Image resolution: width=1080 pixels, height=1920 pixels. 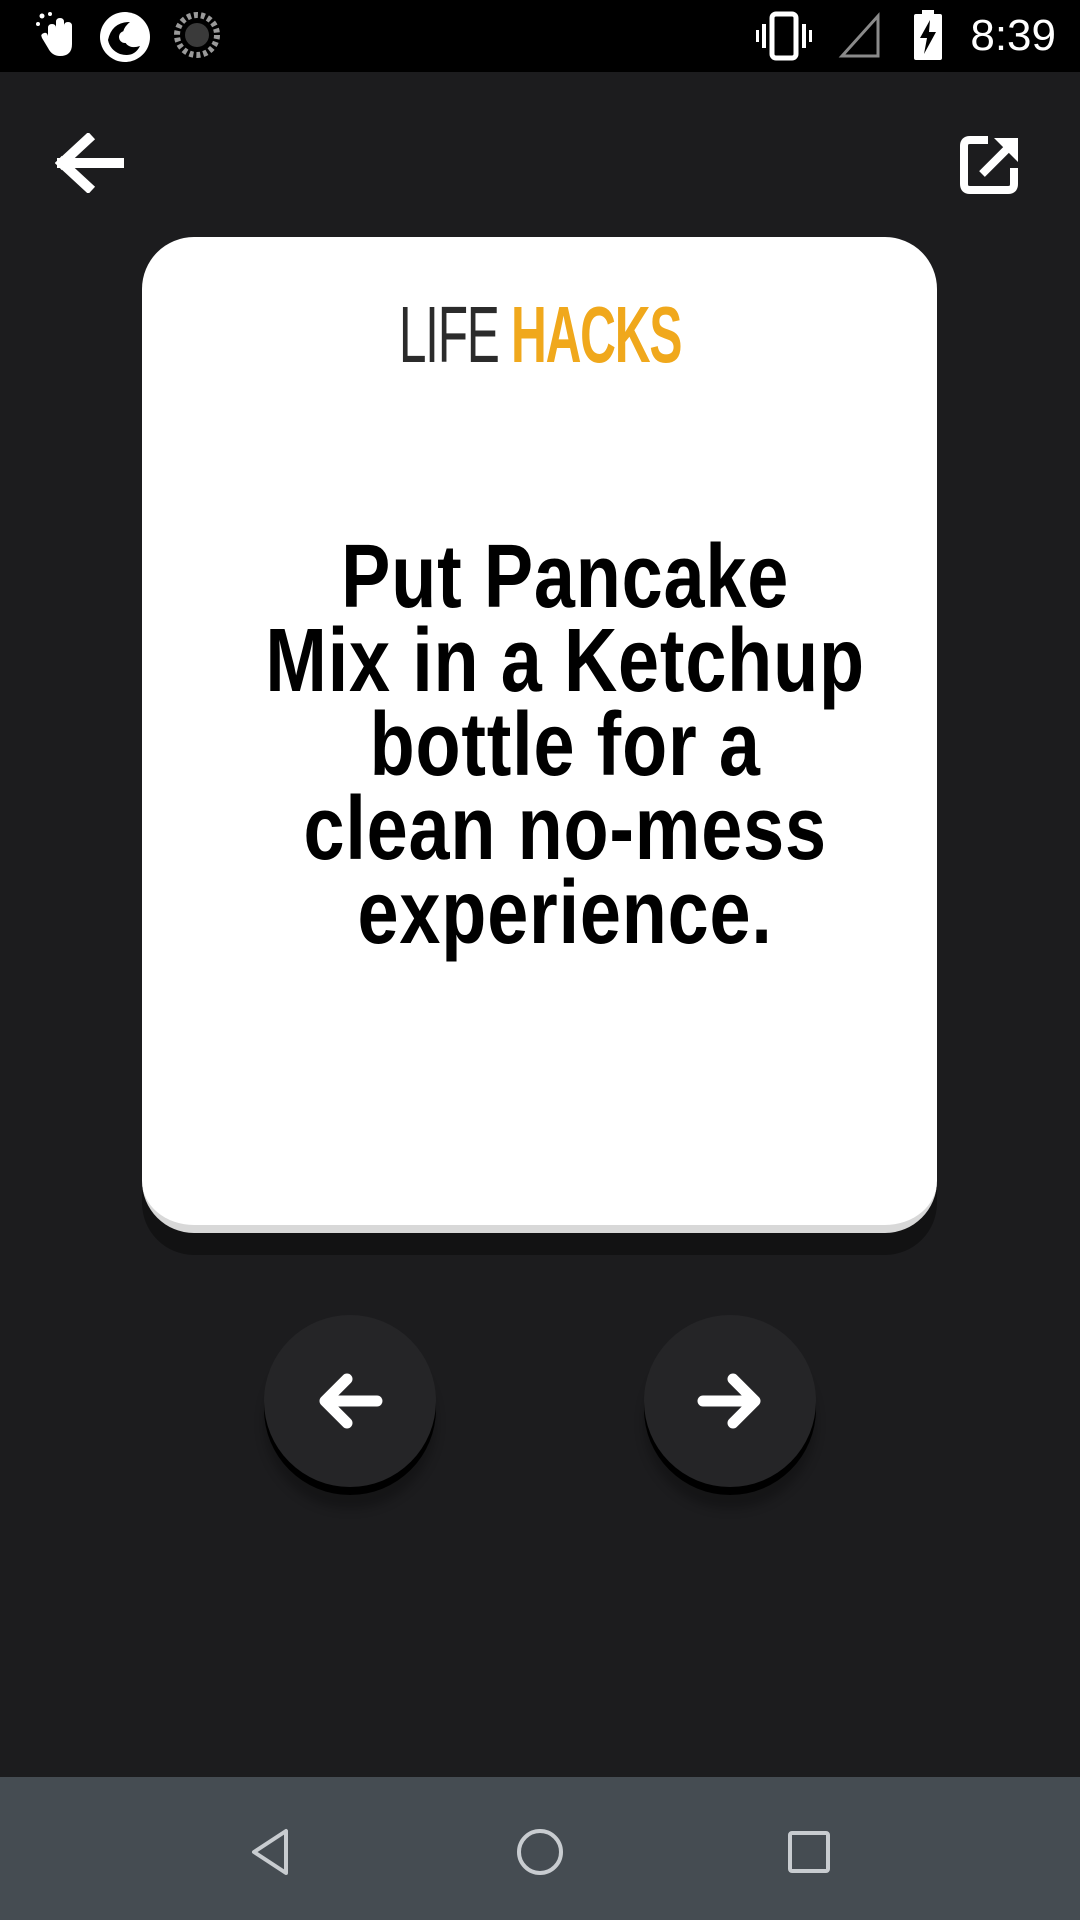 I want to click on triangle-back-icon, so click(x=270, y=1852).